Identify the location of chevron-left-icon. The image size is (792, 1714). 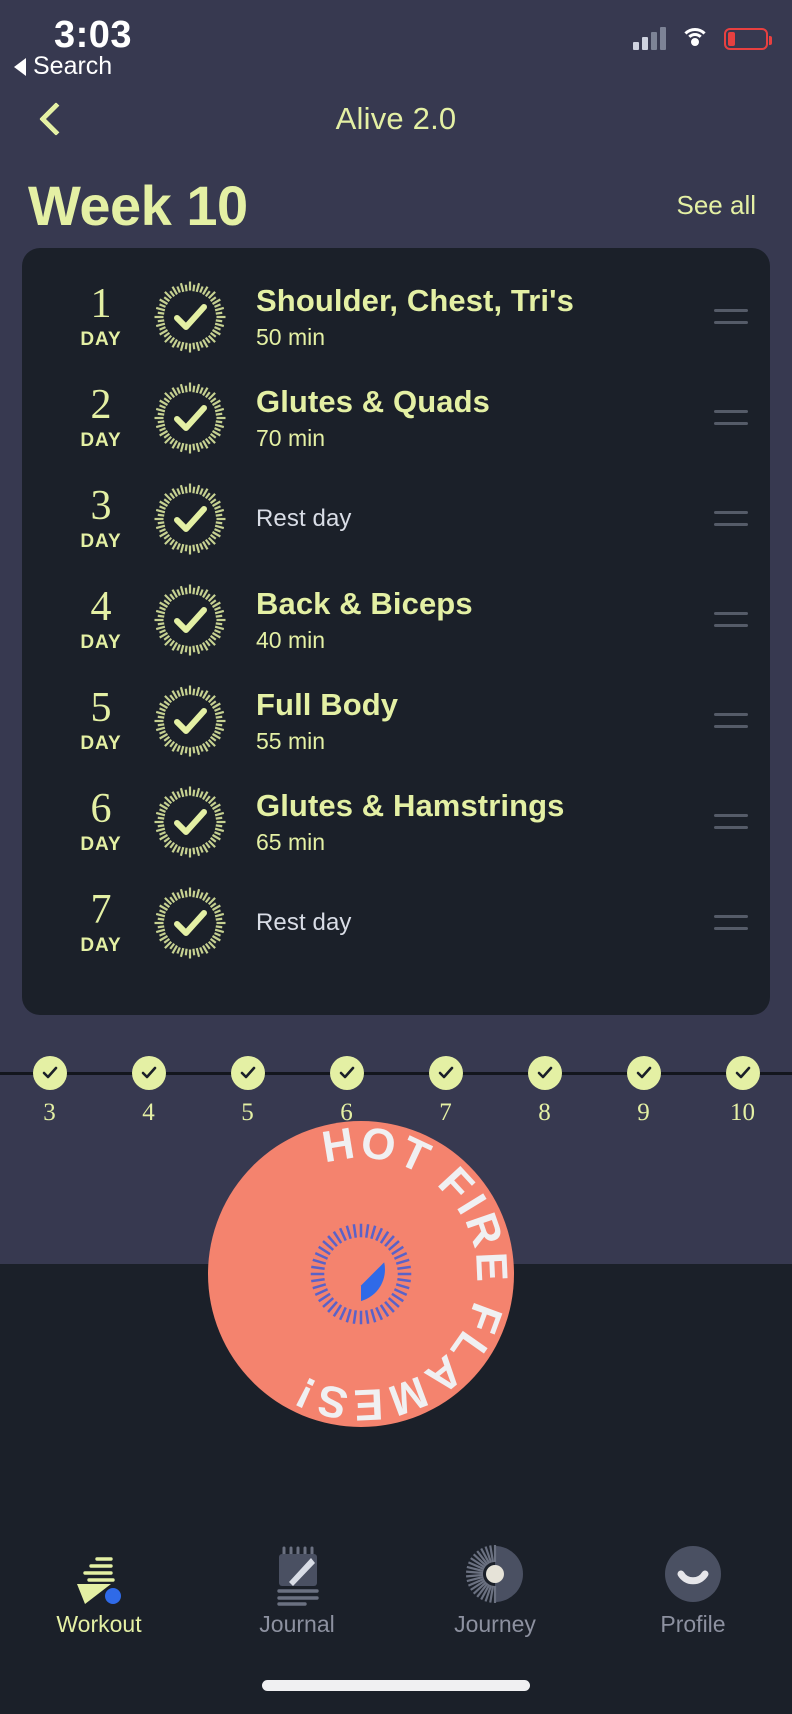
(53, 119).